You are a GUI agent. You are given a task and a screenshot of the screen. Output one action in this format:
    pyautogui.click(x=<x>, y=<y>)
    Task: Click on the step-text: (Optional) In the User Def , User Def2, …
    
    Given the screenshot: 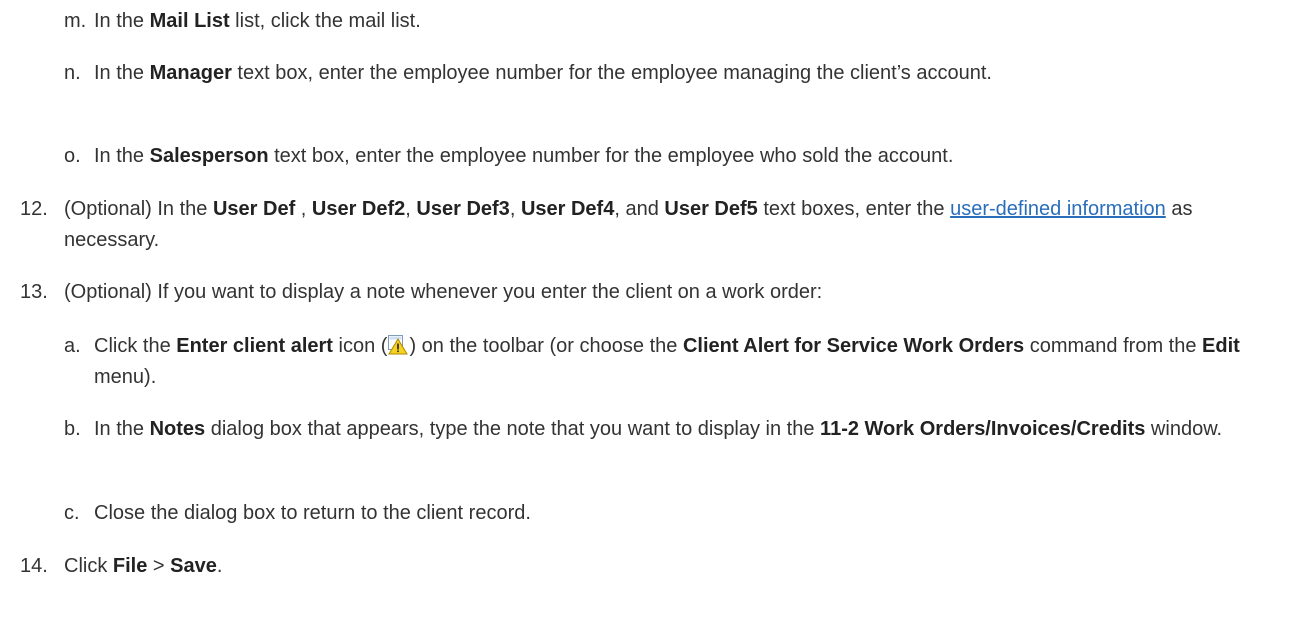 What is the action you would take?
    pyautogui.click(x=628, y=224)
    